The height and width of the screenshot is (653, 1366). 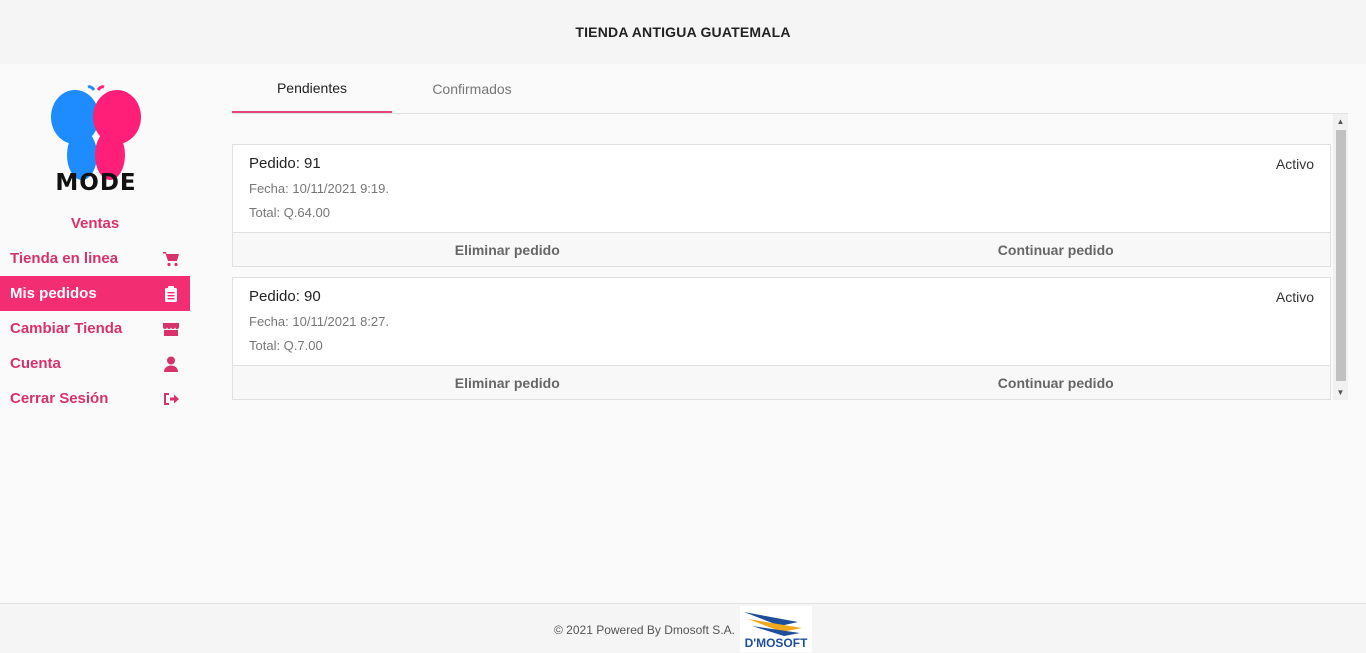 What do you see at coordinates (171, 364) in the screenshot?
I see `user-icon` at bounding box center [171, 364].